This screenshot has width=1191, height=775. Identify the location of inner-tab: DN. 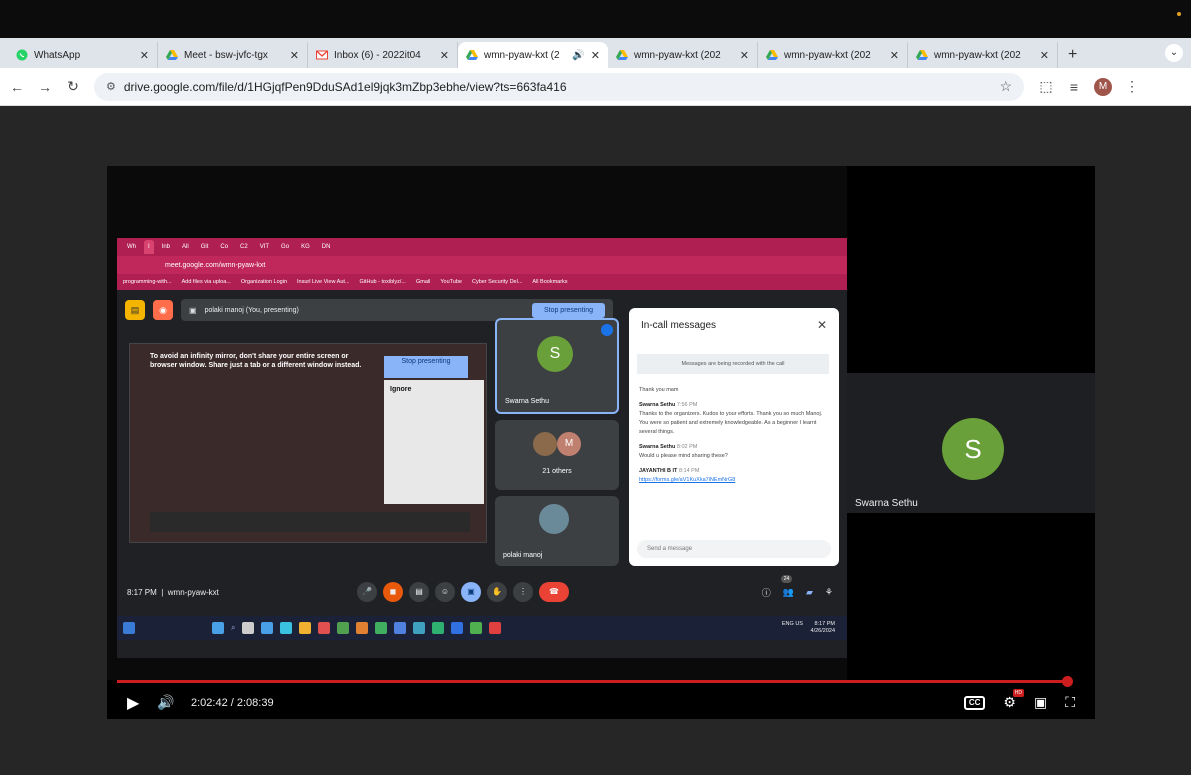
(326, 247).